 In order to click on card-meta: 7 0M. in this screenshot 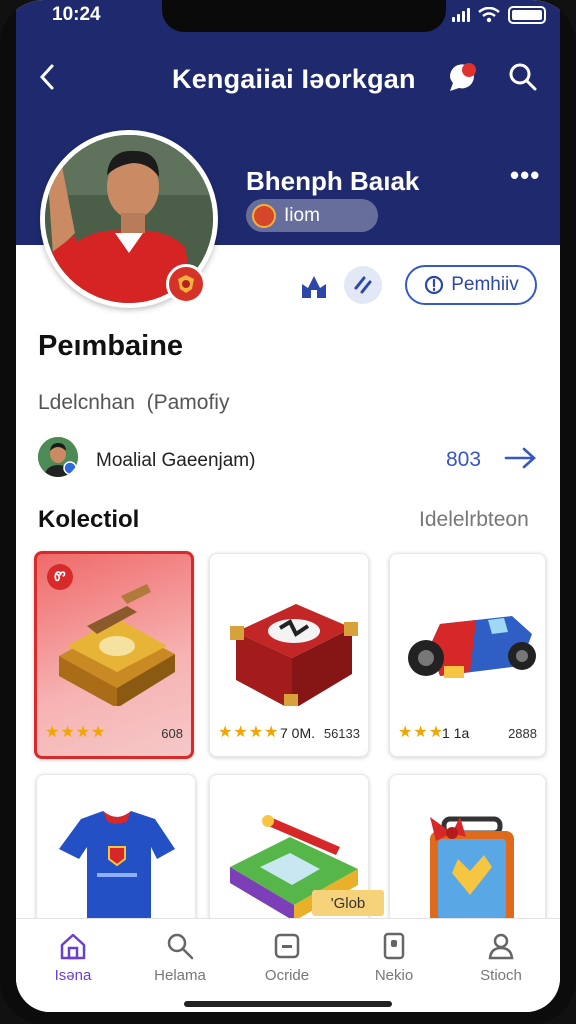, I will do `click(298, 733)`.